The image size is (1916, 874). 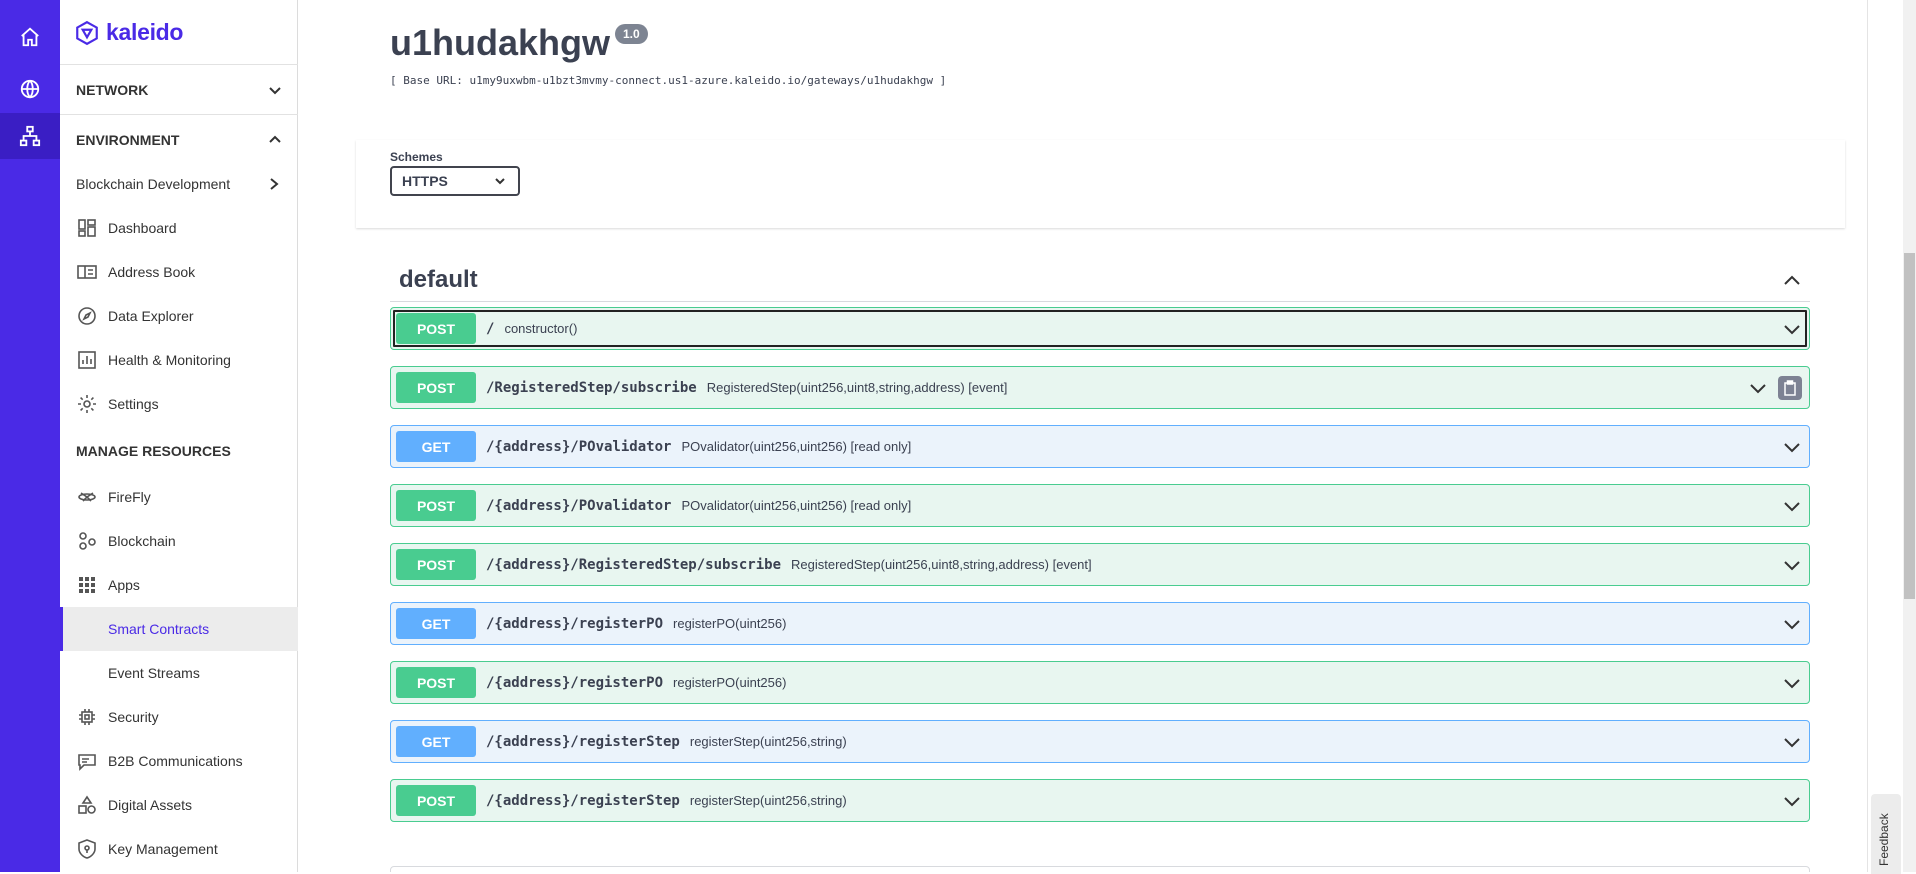 I want to click on sidebar-item-label: Settings, so click(x=133, y=404).